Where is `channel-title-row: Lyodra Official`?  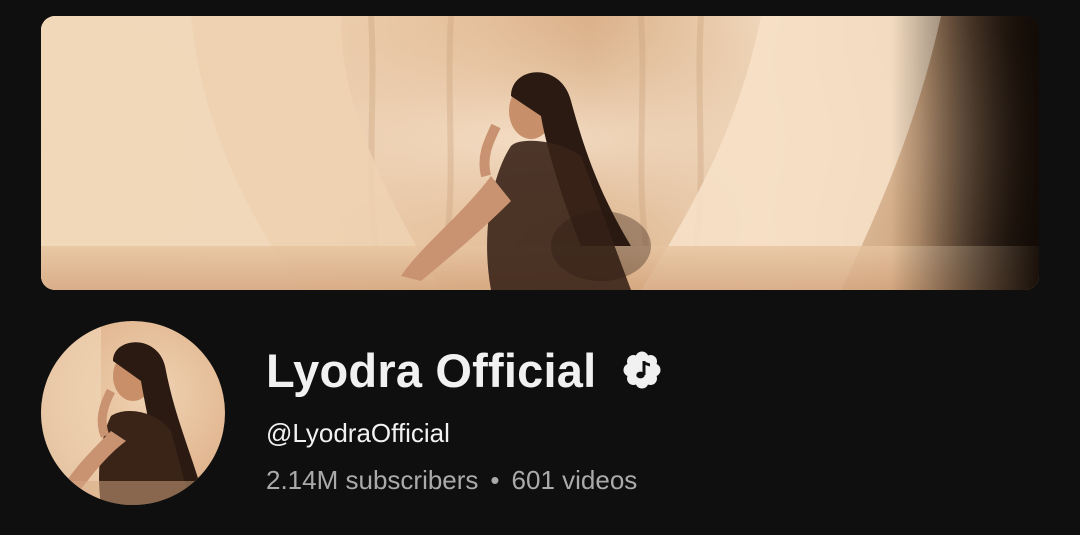
channel-title-row: Lyodra Official is located at coordinates (464, 370).